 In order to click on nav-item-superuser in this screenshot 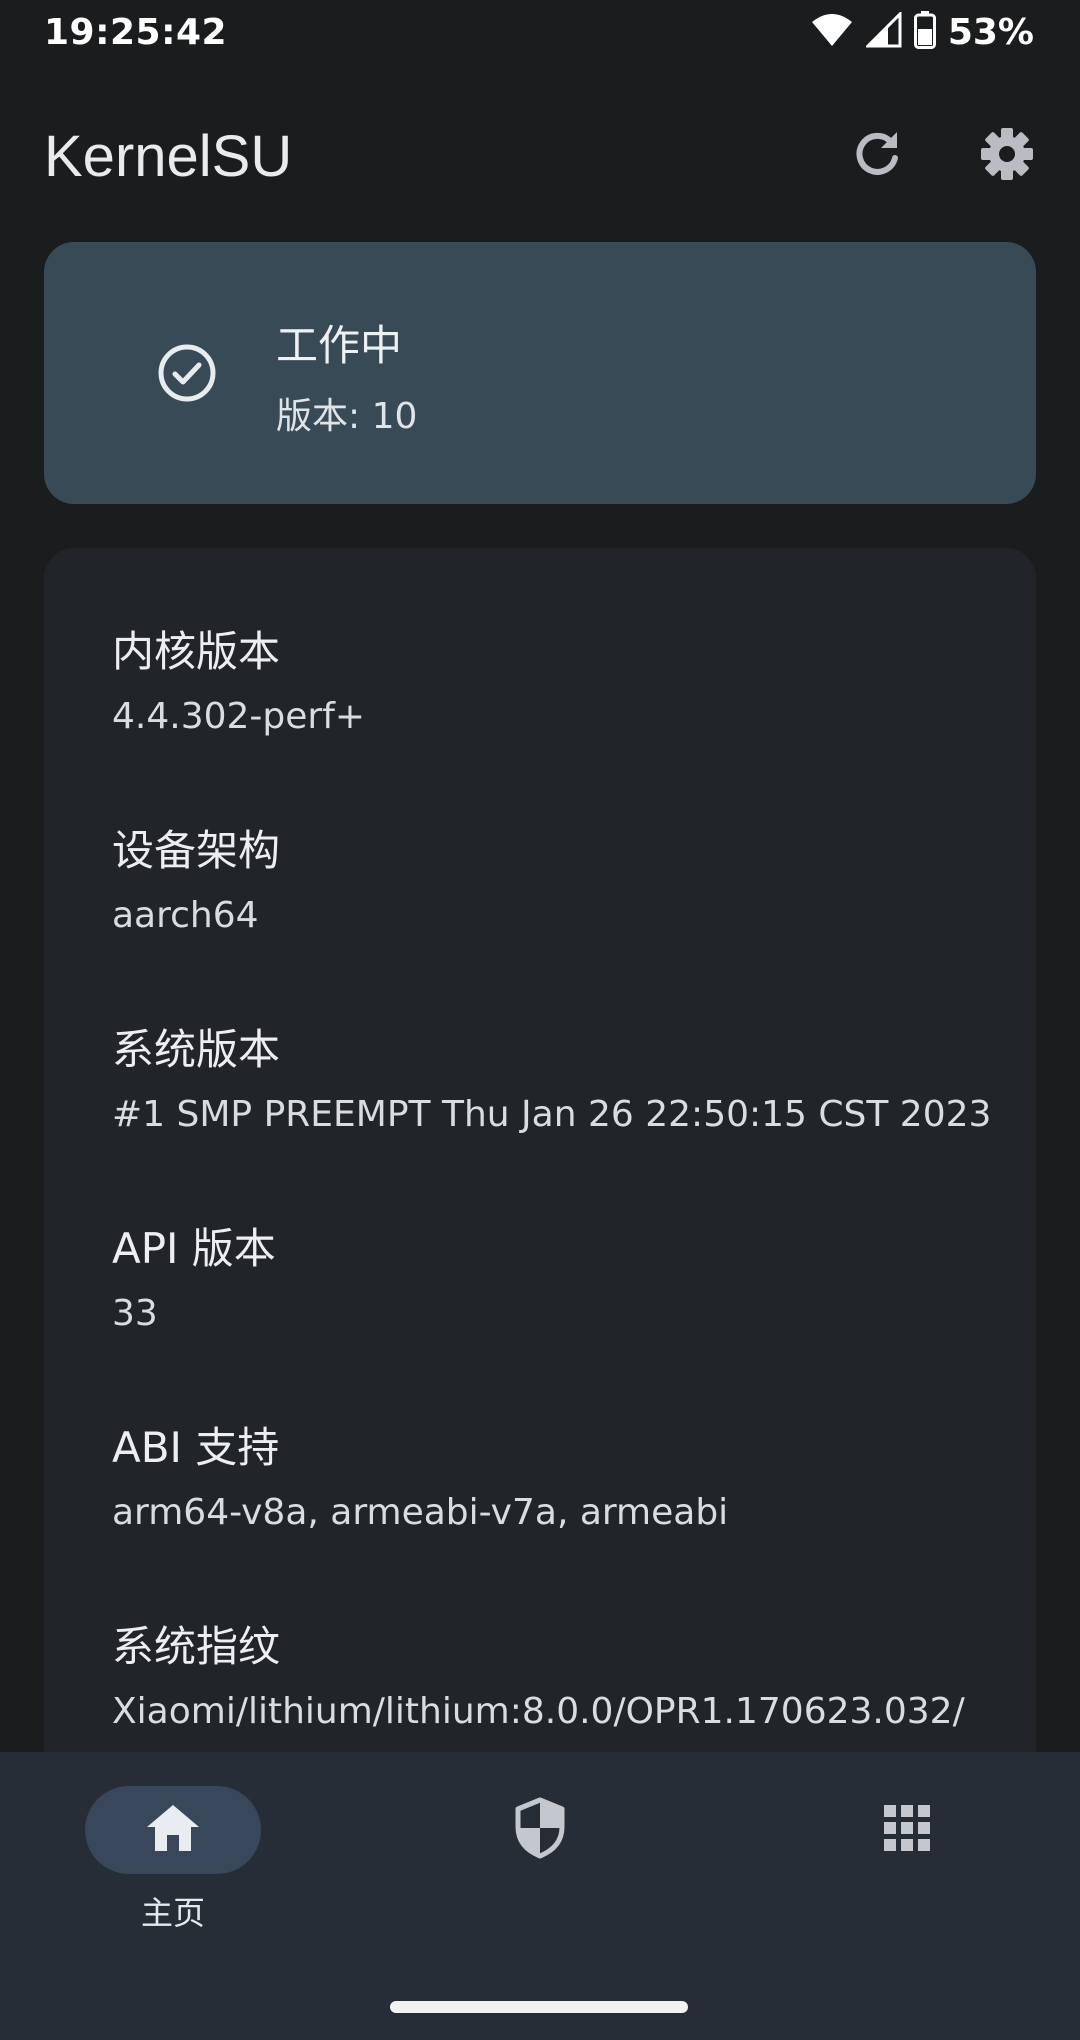, I will do `click(540, 1837)`.